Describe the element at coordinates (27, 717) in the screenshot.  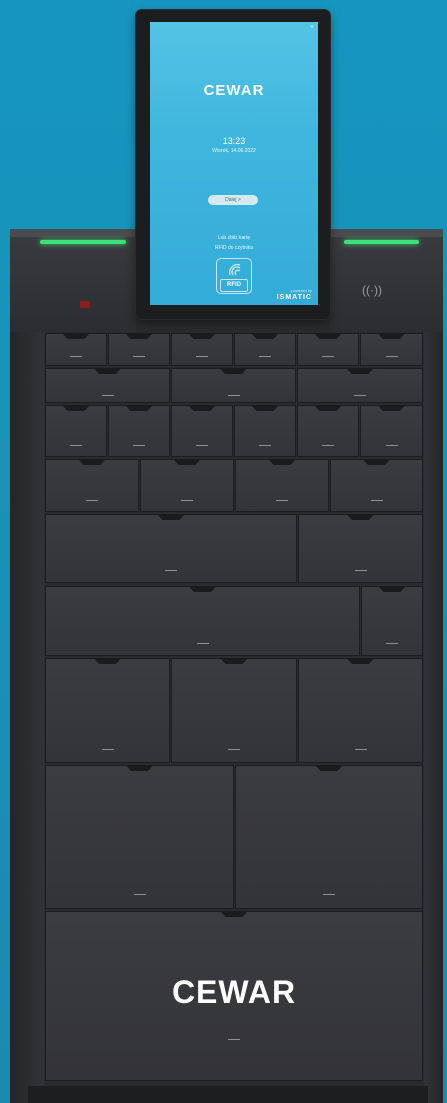
I see `cabinet-side-left` at that location.